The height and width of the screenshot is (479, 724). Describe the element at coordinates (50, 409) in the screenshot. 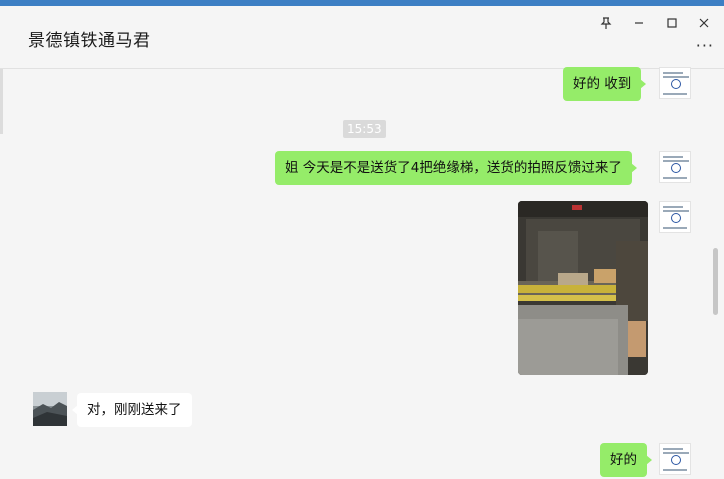

I see `contact-avatar` at that location.